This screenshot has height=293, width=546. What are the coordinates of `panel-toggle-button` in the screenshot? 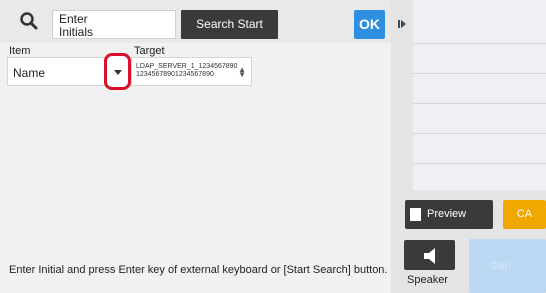 It's located at (402, 21).